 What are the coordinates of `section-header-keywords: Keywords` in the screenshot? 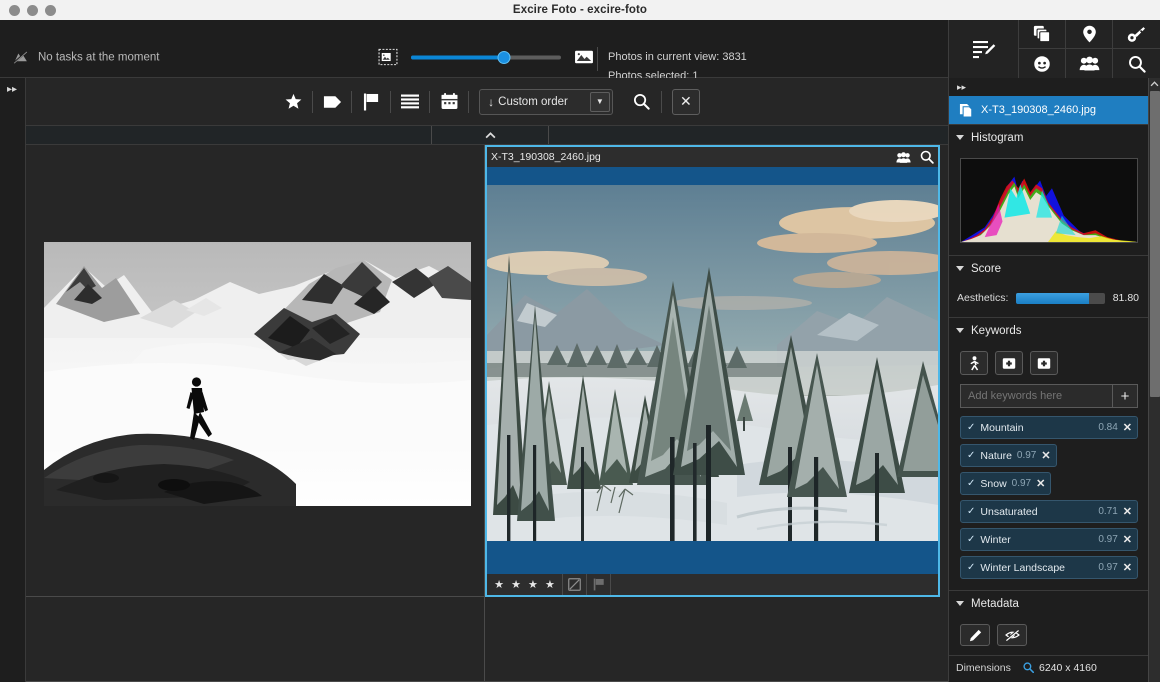 It's located at (1048, 330).